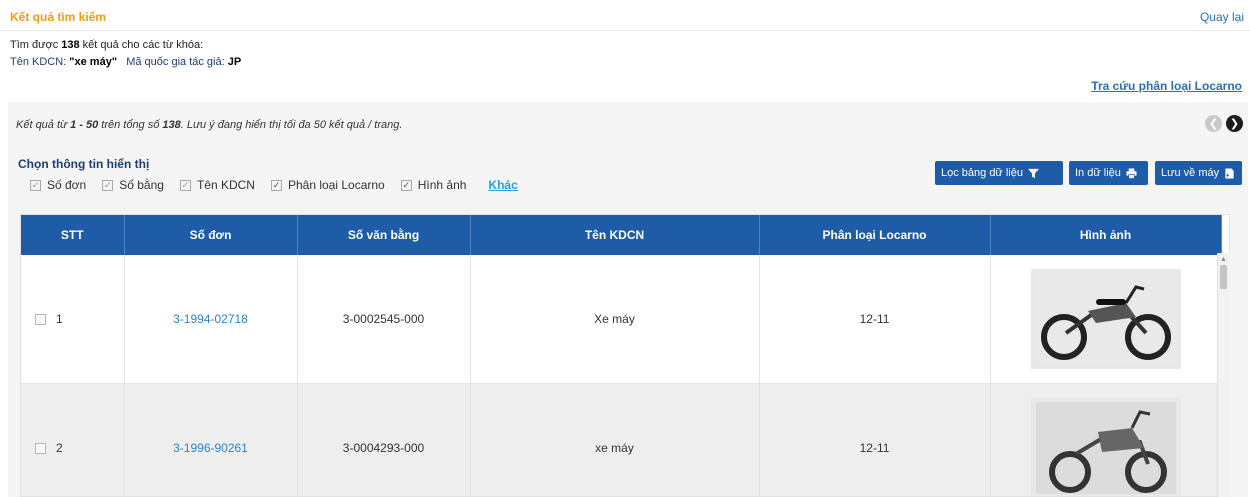 The width and height of the screenshot is (1250, 497). What do you see at coordinates (210, 448) in the screenshot?
I see `application-number-link: 3-1996-90261` at bounding box center [210, 448].